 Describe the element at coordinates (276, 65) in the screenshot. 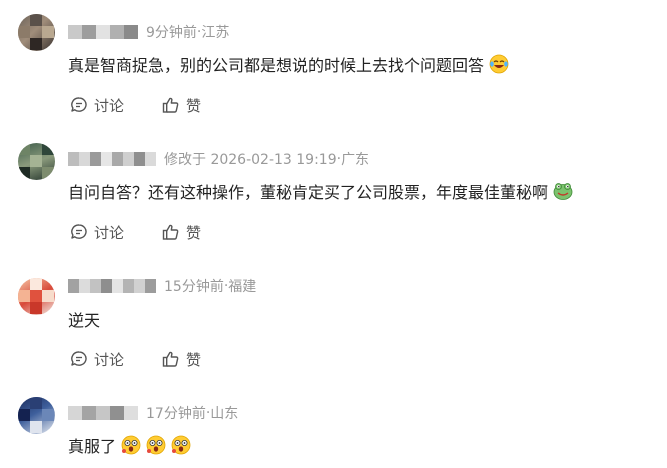

I see `comment-body: 真是智商捉急，别的公司都是想说的时候上去找个问题回答` at that location.